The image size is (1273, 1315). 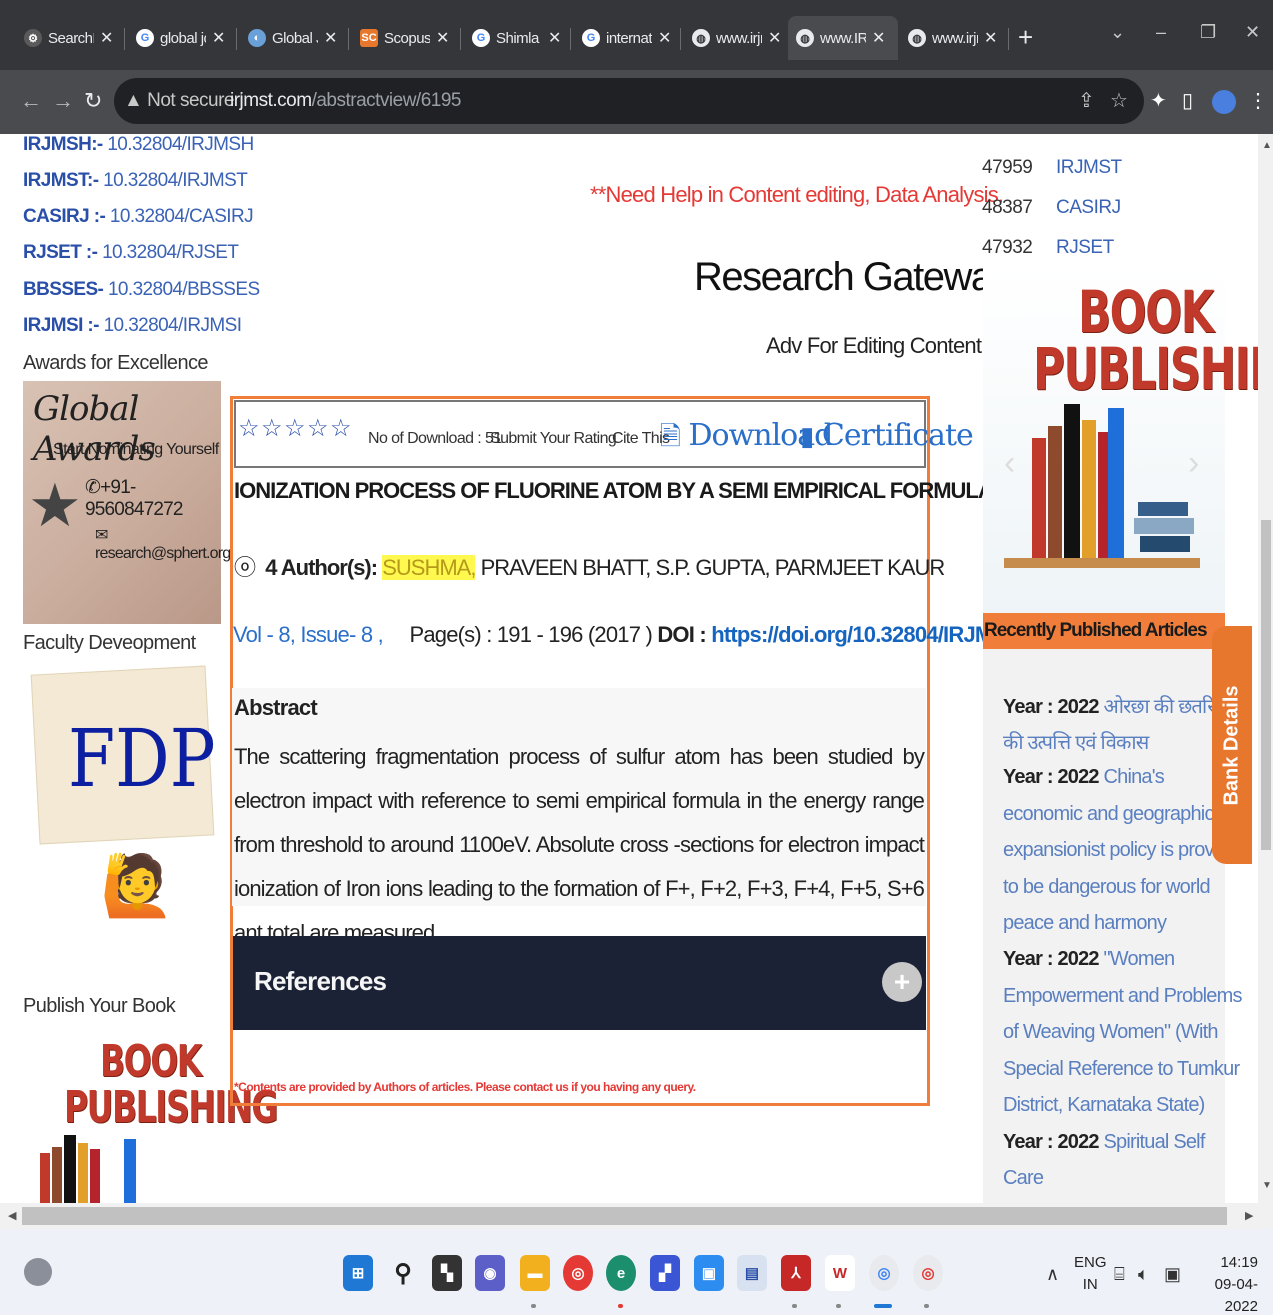 I want to click on book-banner-line1: BOOK, so click(x=151, y=1062).